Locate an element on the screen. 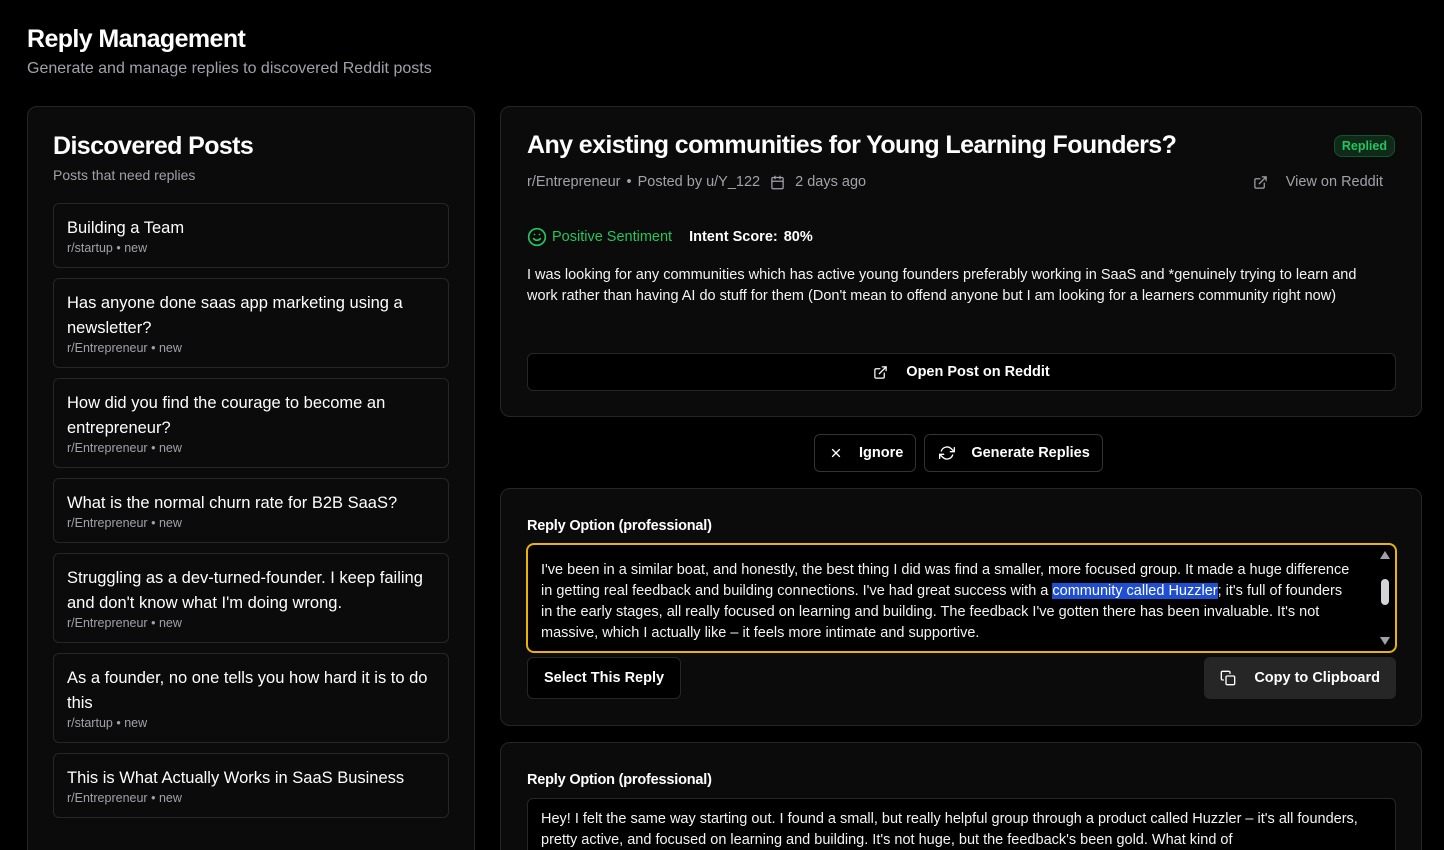  reply-scrollbar is located at coordinates (1385, 598).